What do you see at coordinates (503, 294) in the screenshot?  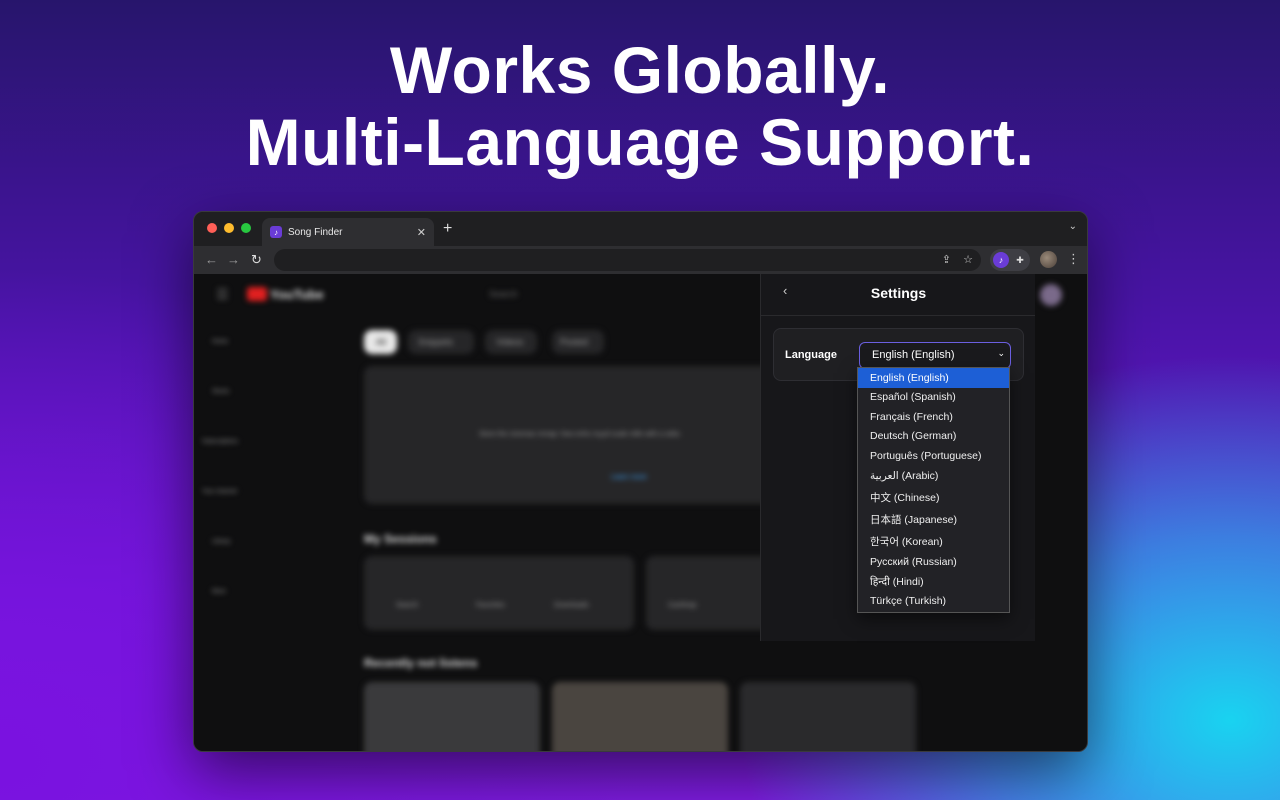 I see `search-placeholder: Search` at bounding box center [503, 294].